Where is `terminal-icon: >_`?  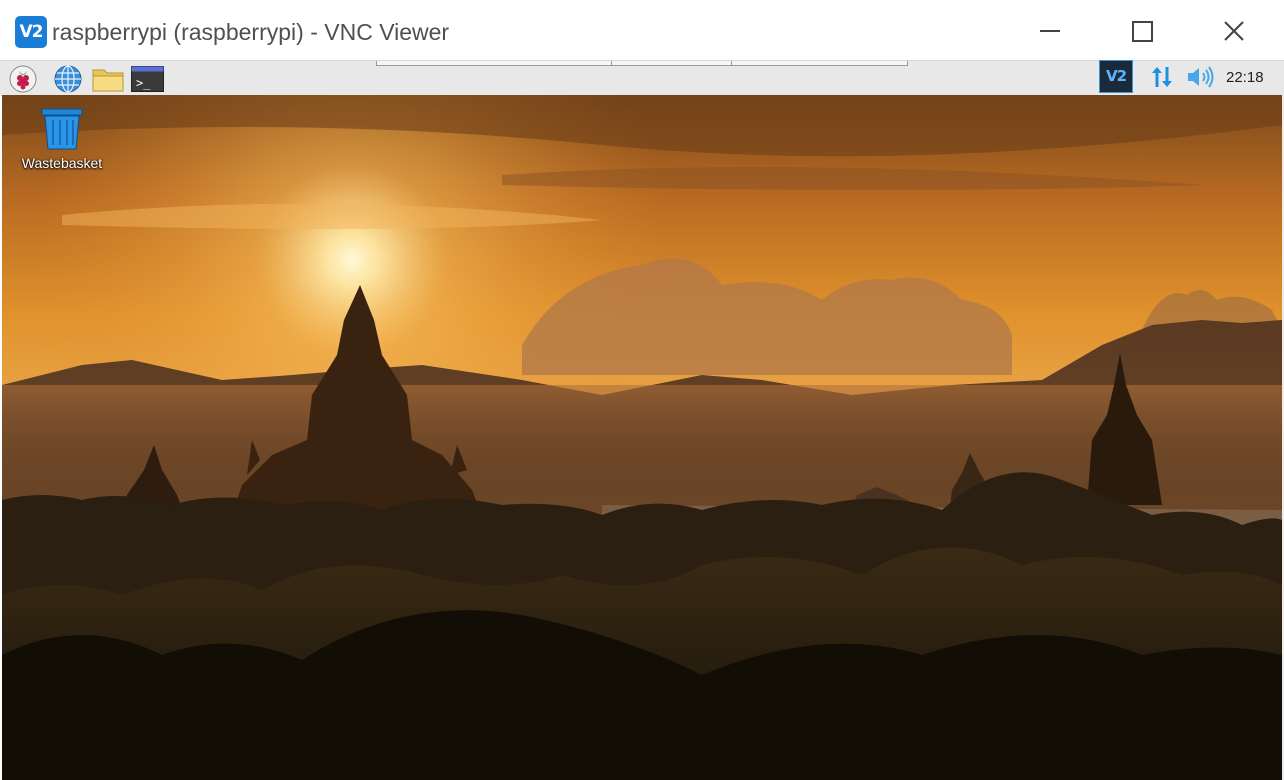
terminal-icon: >_ is located at coordinates (147, 79).